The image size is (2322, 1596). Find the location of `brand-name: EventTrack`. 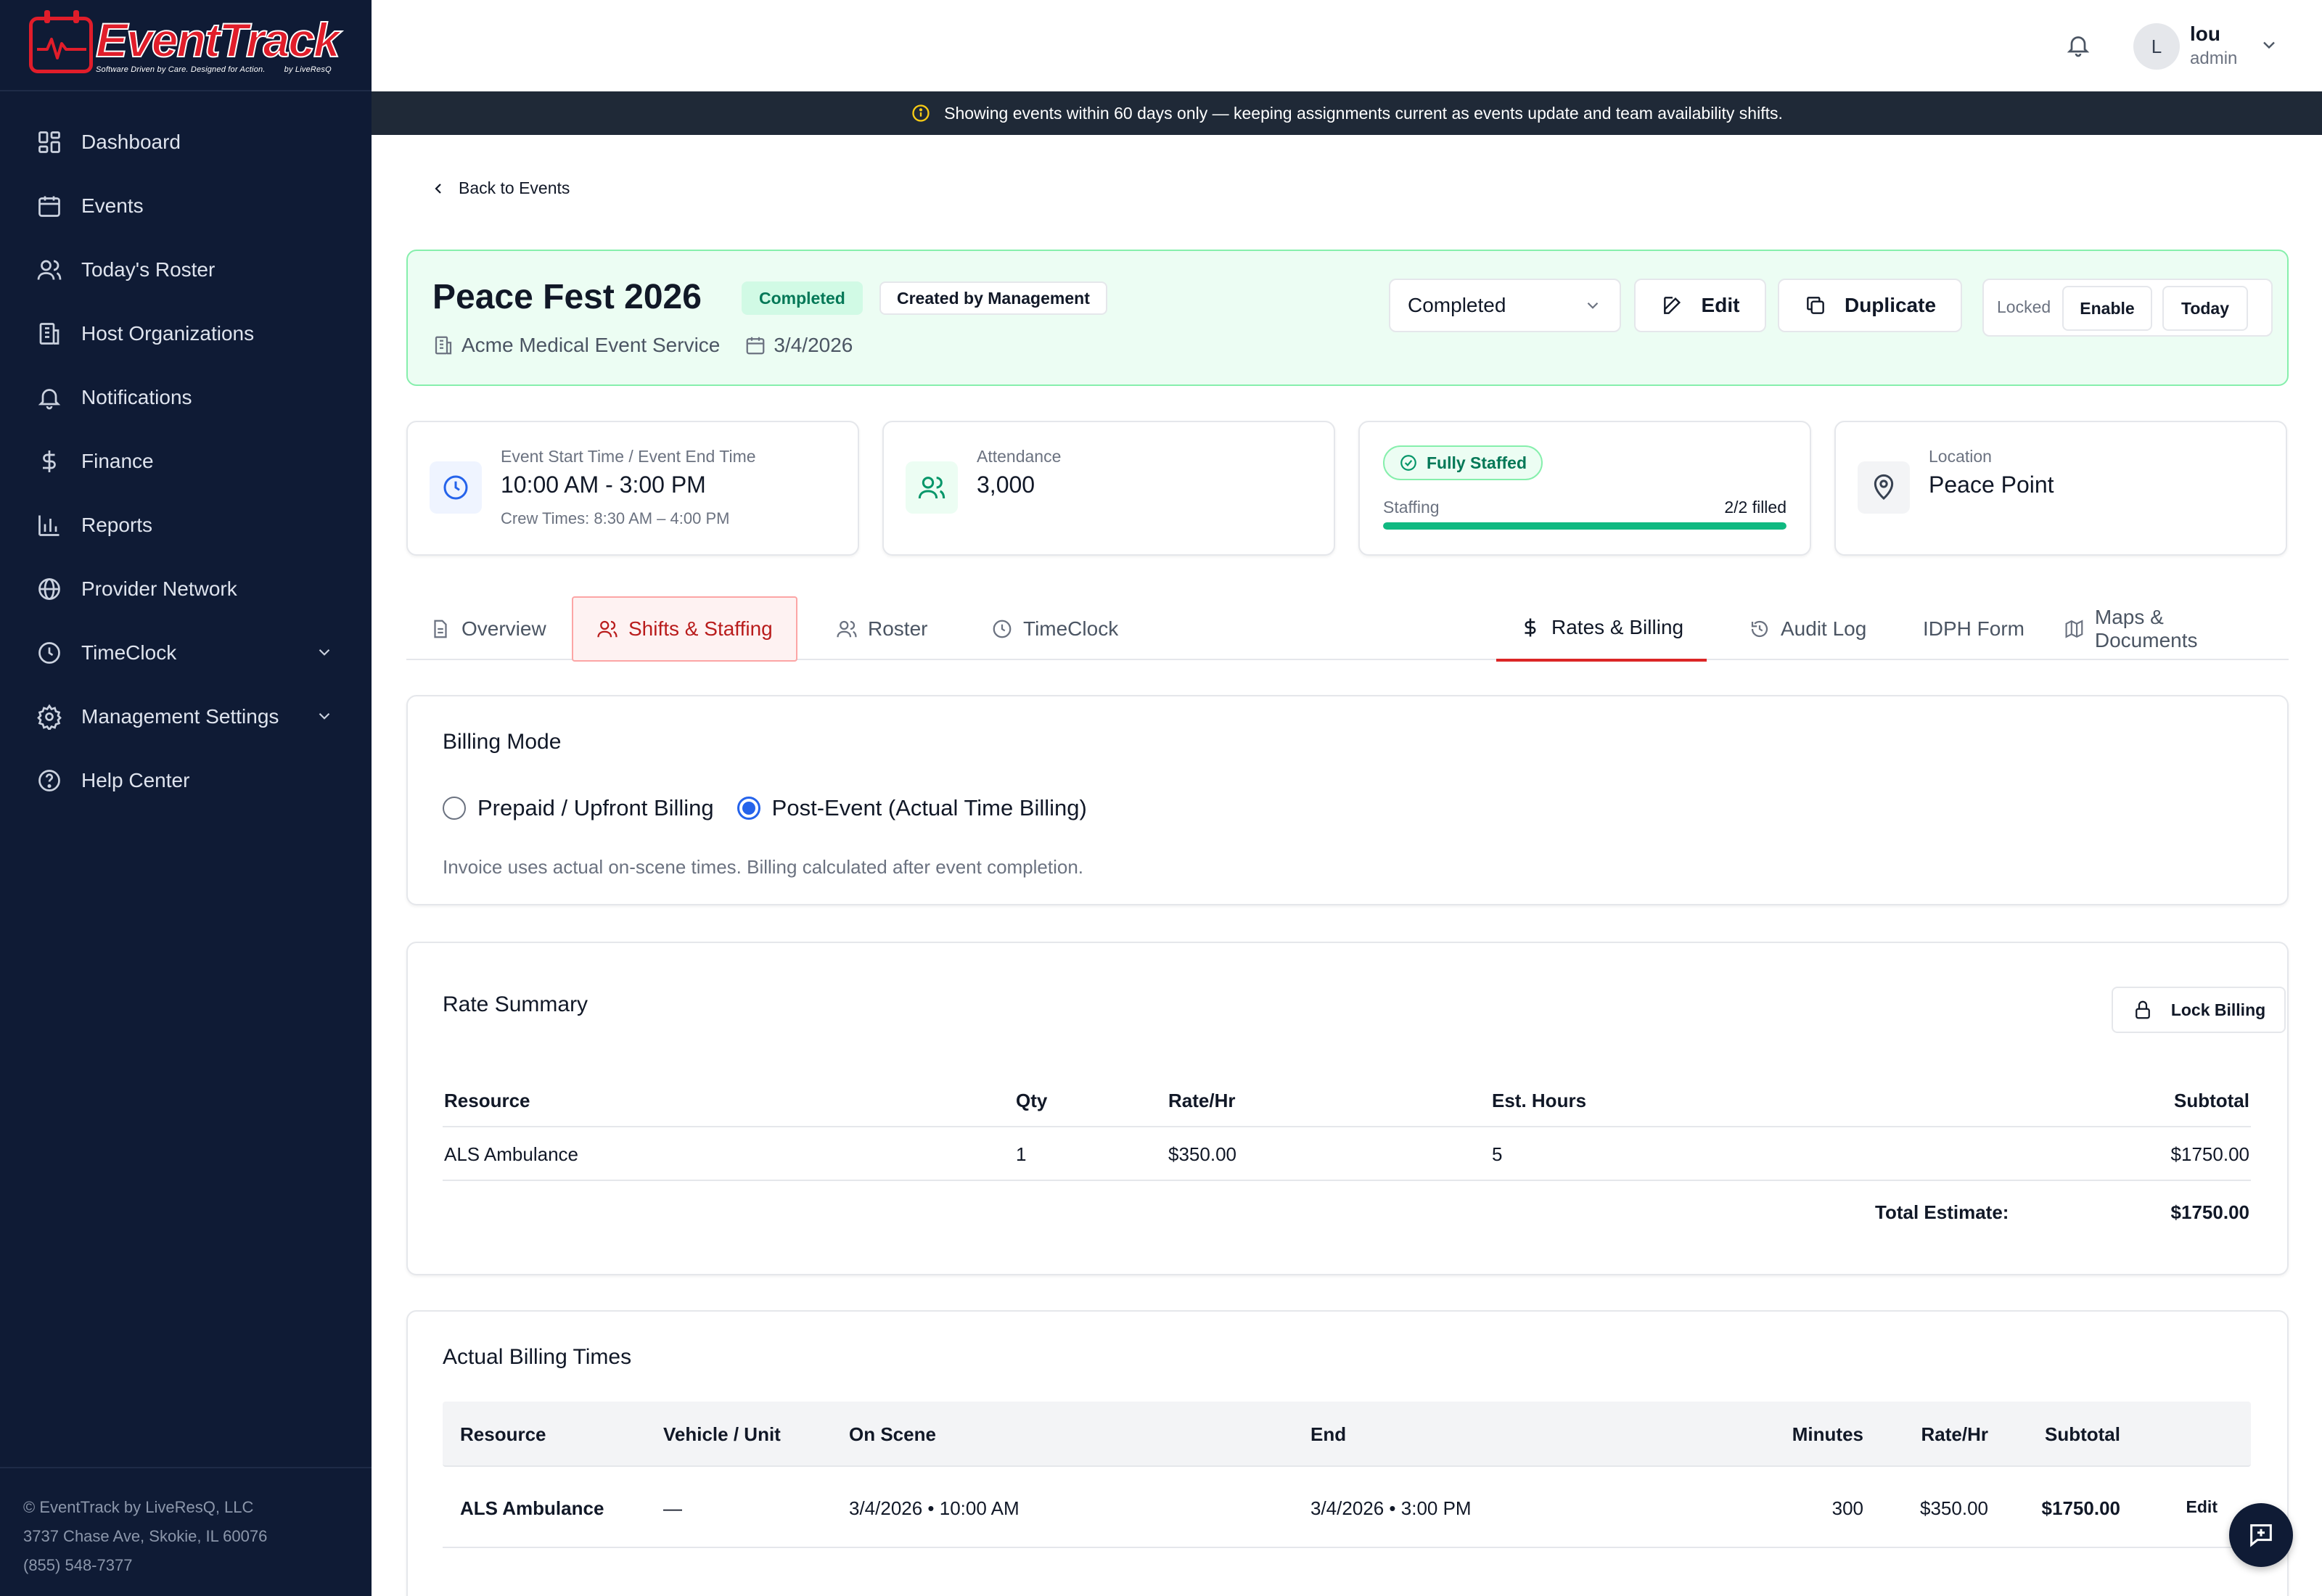

brand-name: EventTrack is located at coordinates (218, 40).